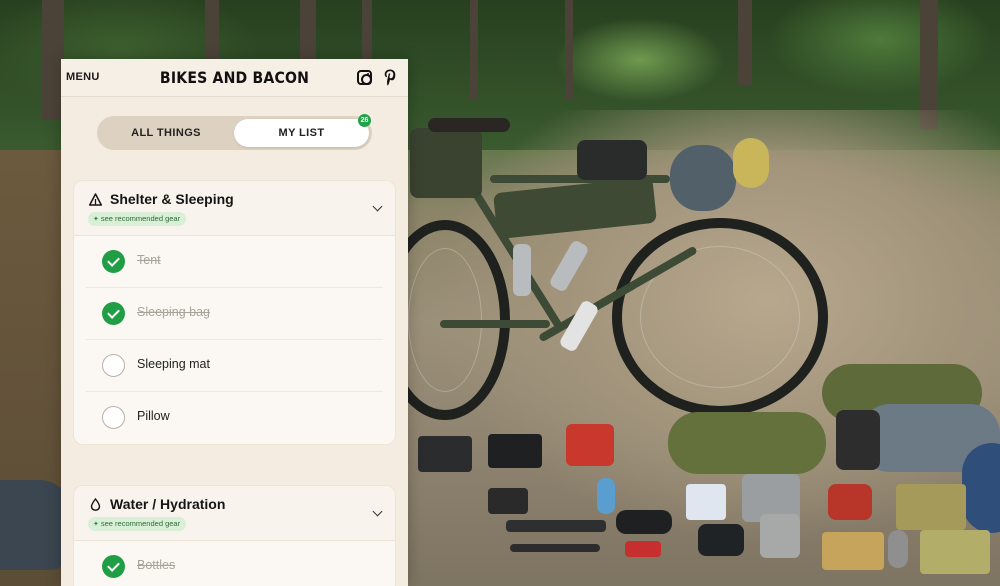 The height and width of the screenshot is (586, 1000). Describe the element at coordinates (606, 496) in the screenshot. I see `tool-bottle` at that location.